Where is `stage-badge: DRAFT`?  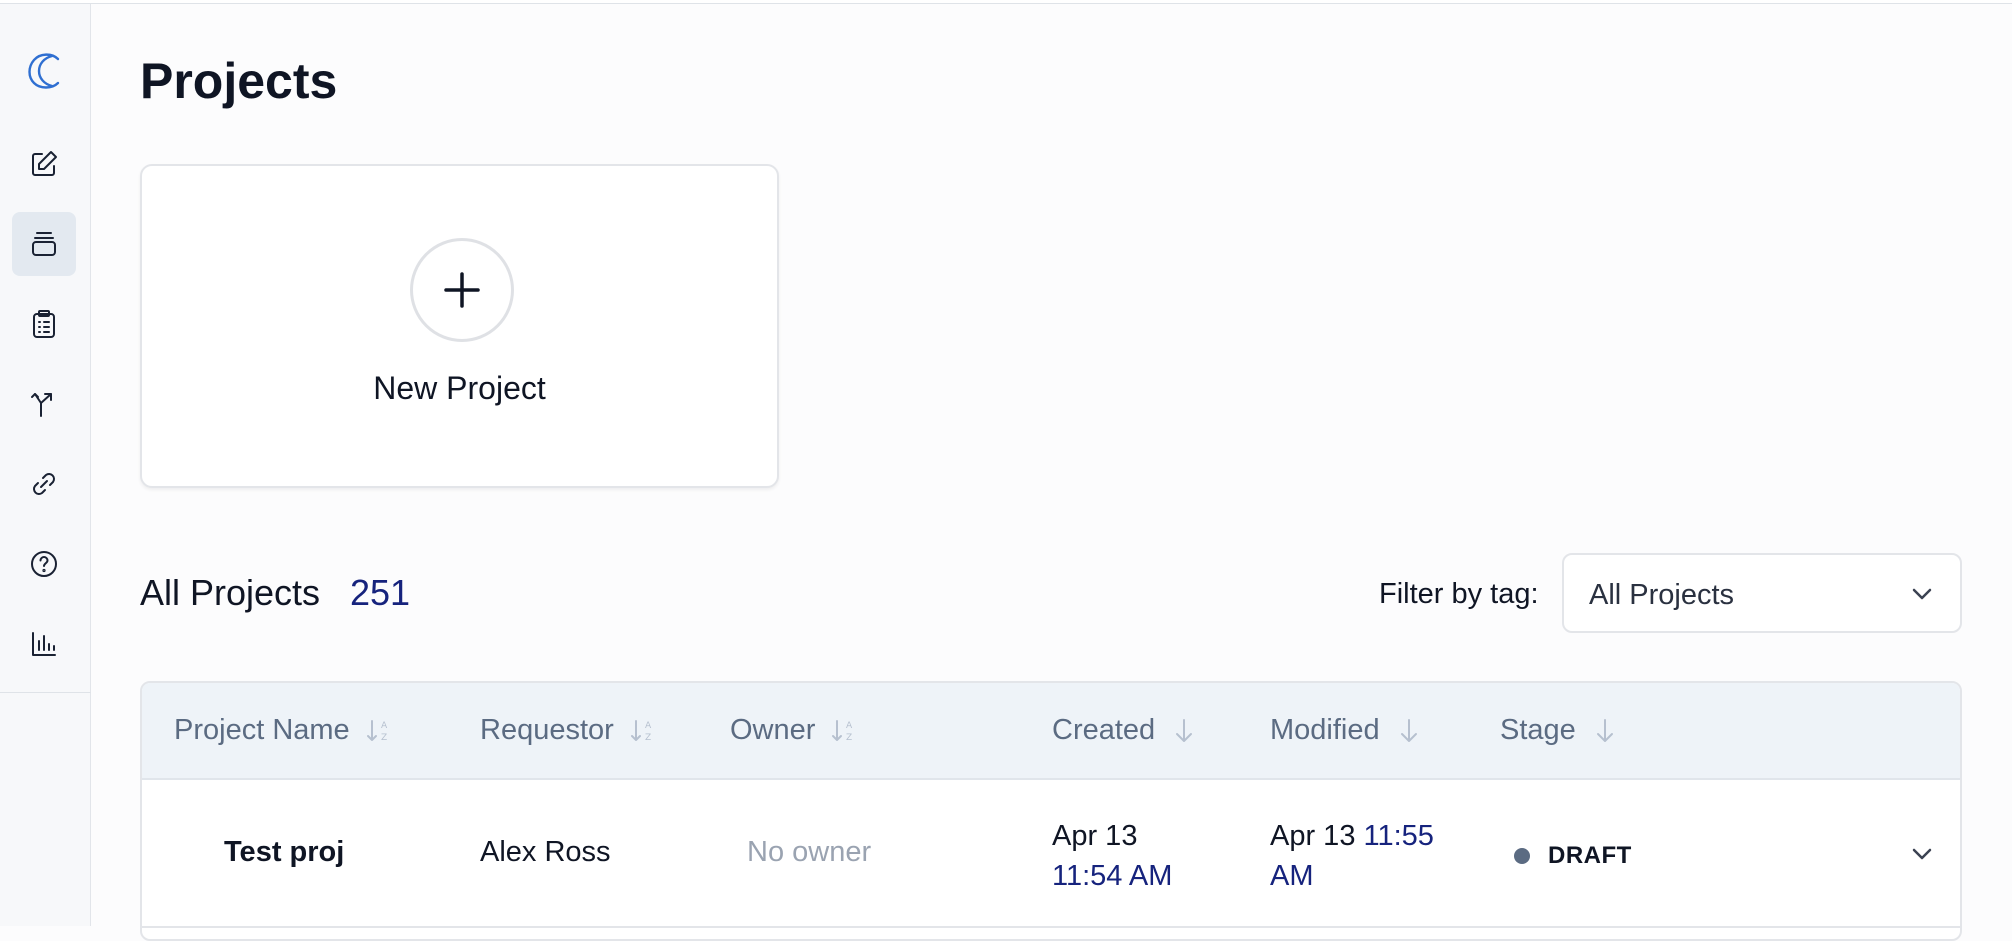
stage-badge: DRAFT is located at coordinates (1573, 856).